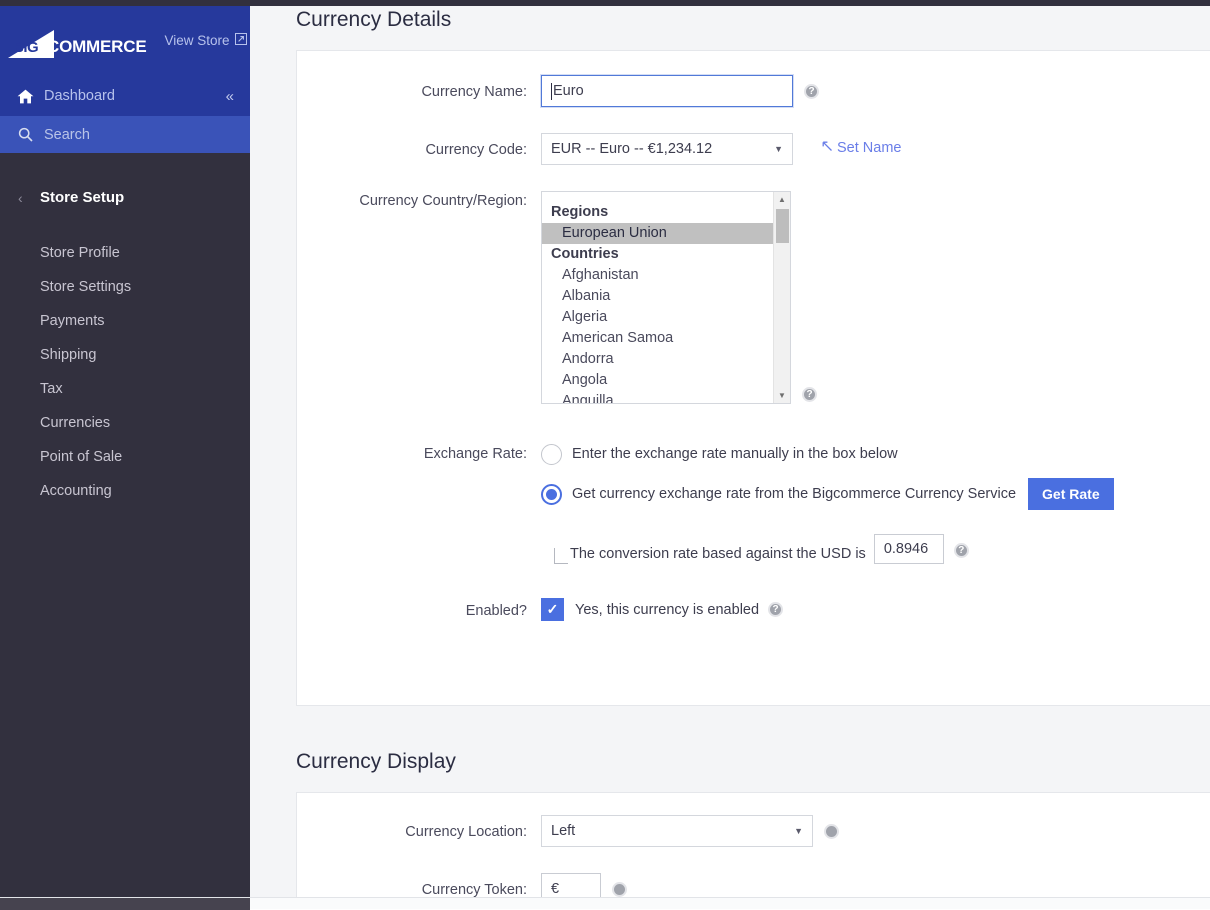  I want to click on sidebar-search-input: Search, so click(125, 134).